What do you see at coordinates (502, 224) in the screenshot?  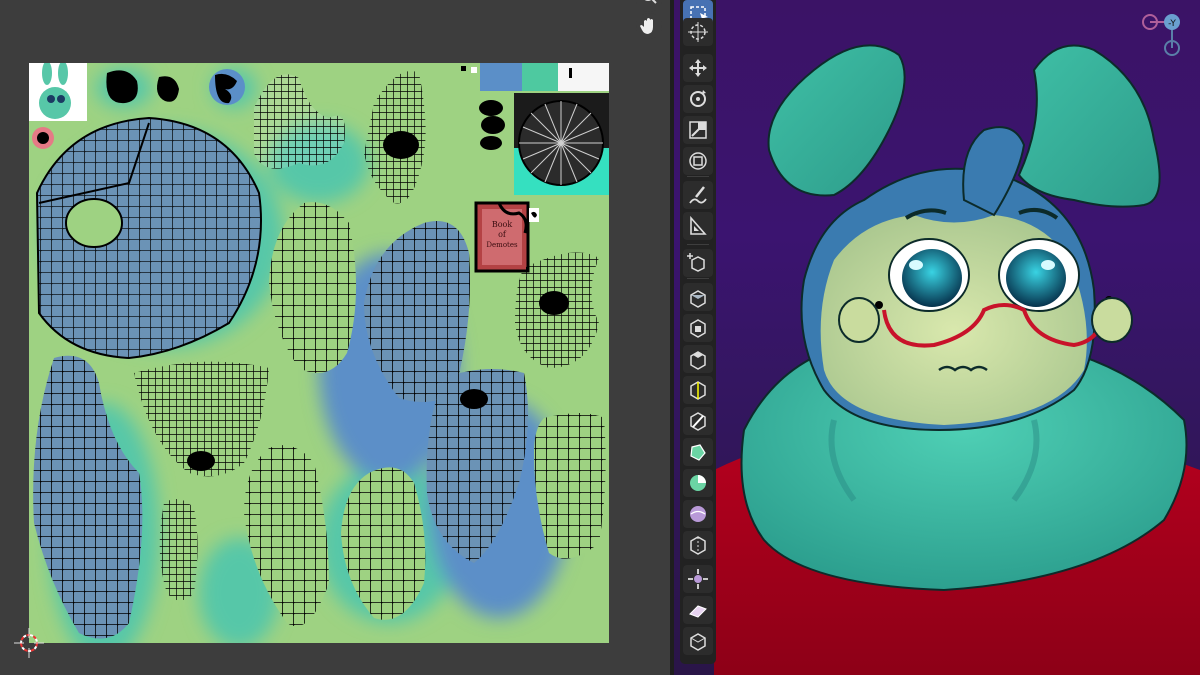 I see `svg-text: Book` at bounding box center [502, 224].